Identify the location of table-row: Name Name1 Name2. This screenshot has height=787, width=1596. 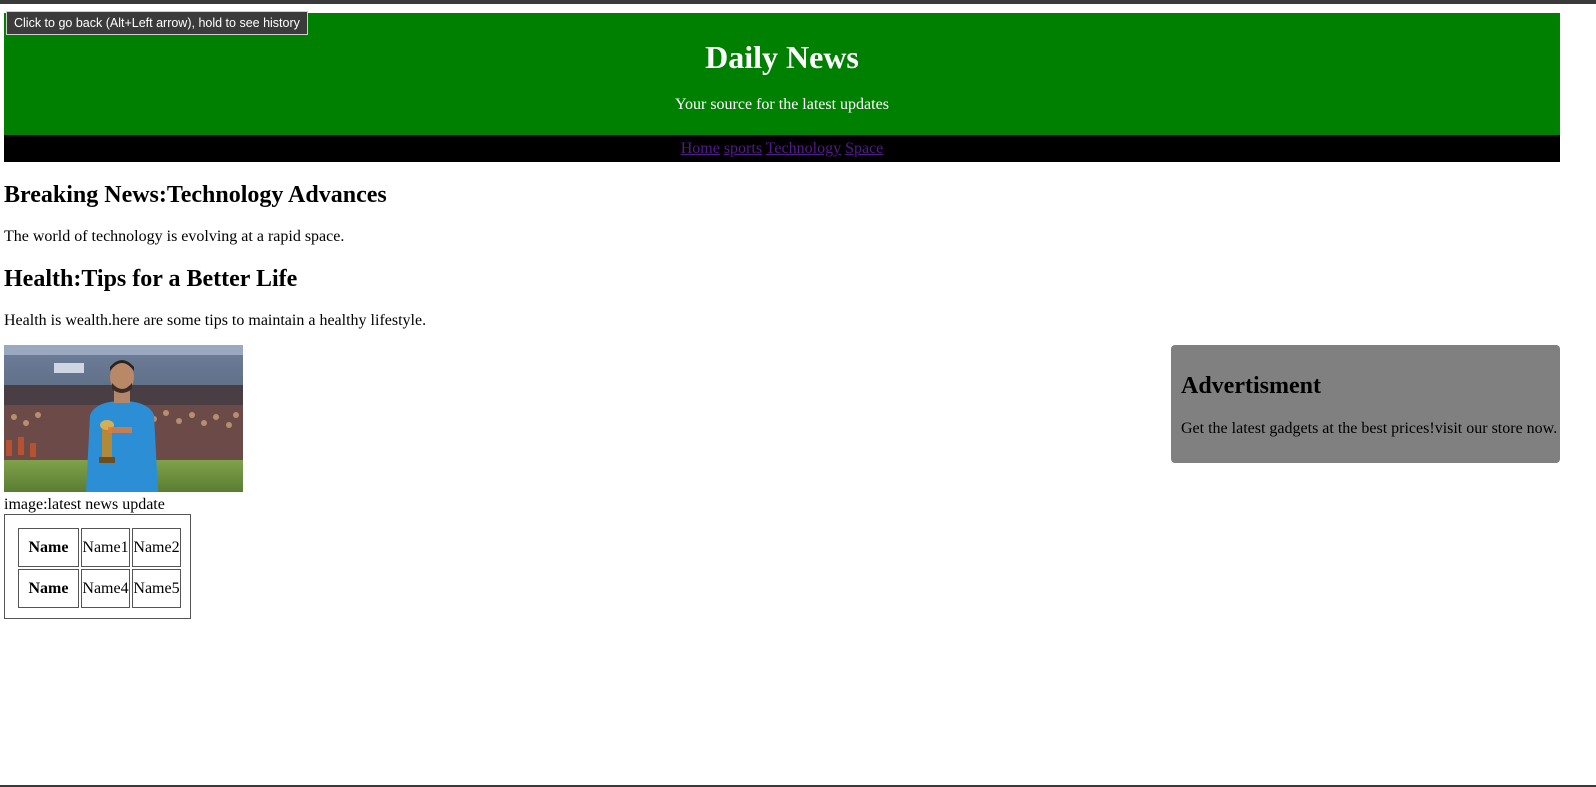
(99, 547).